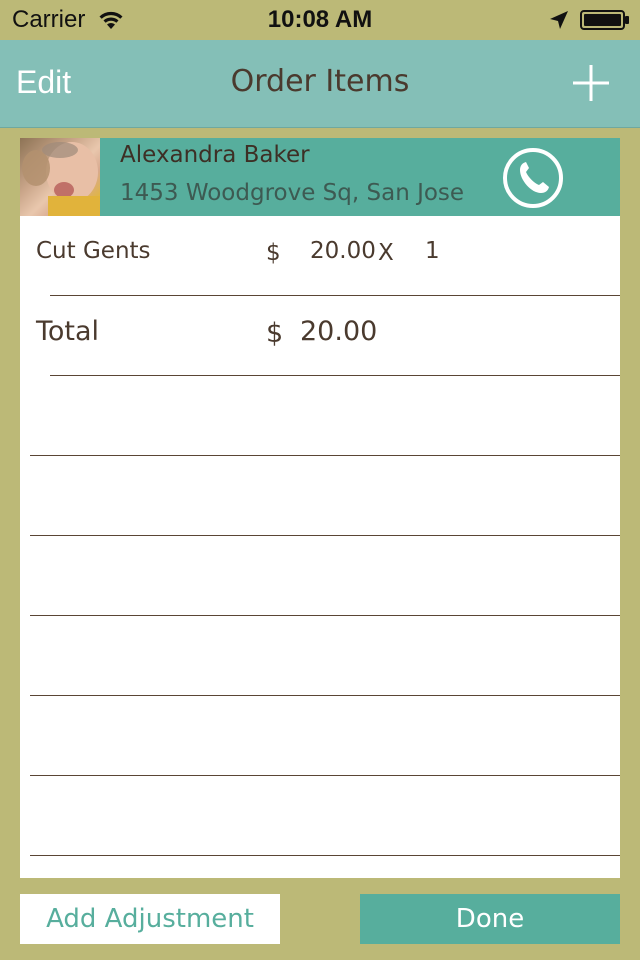 Image resolution: width=640 pixels, height=960 pixels. I want to click on total-label: Total, so click(68, 331).